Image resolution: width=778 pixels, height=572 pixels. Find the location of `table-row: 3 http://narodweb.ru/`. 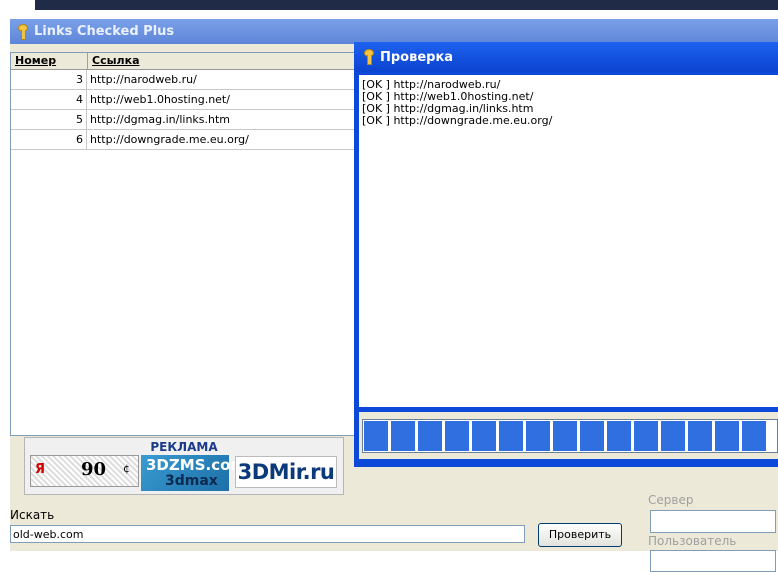

table-row: 3 http://narodweb.ru/ is located at coordinates (185, 80).